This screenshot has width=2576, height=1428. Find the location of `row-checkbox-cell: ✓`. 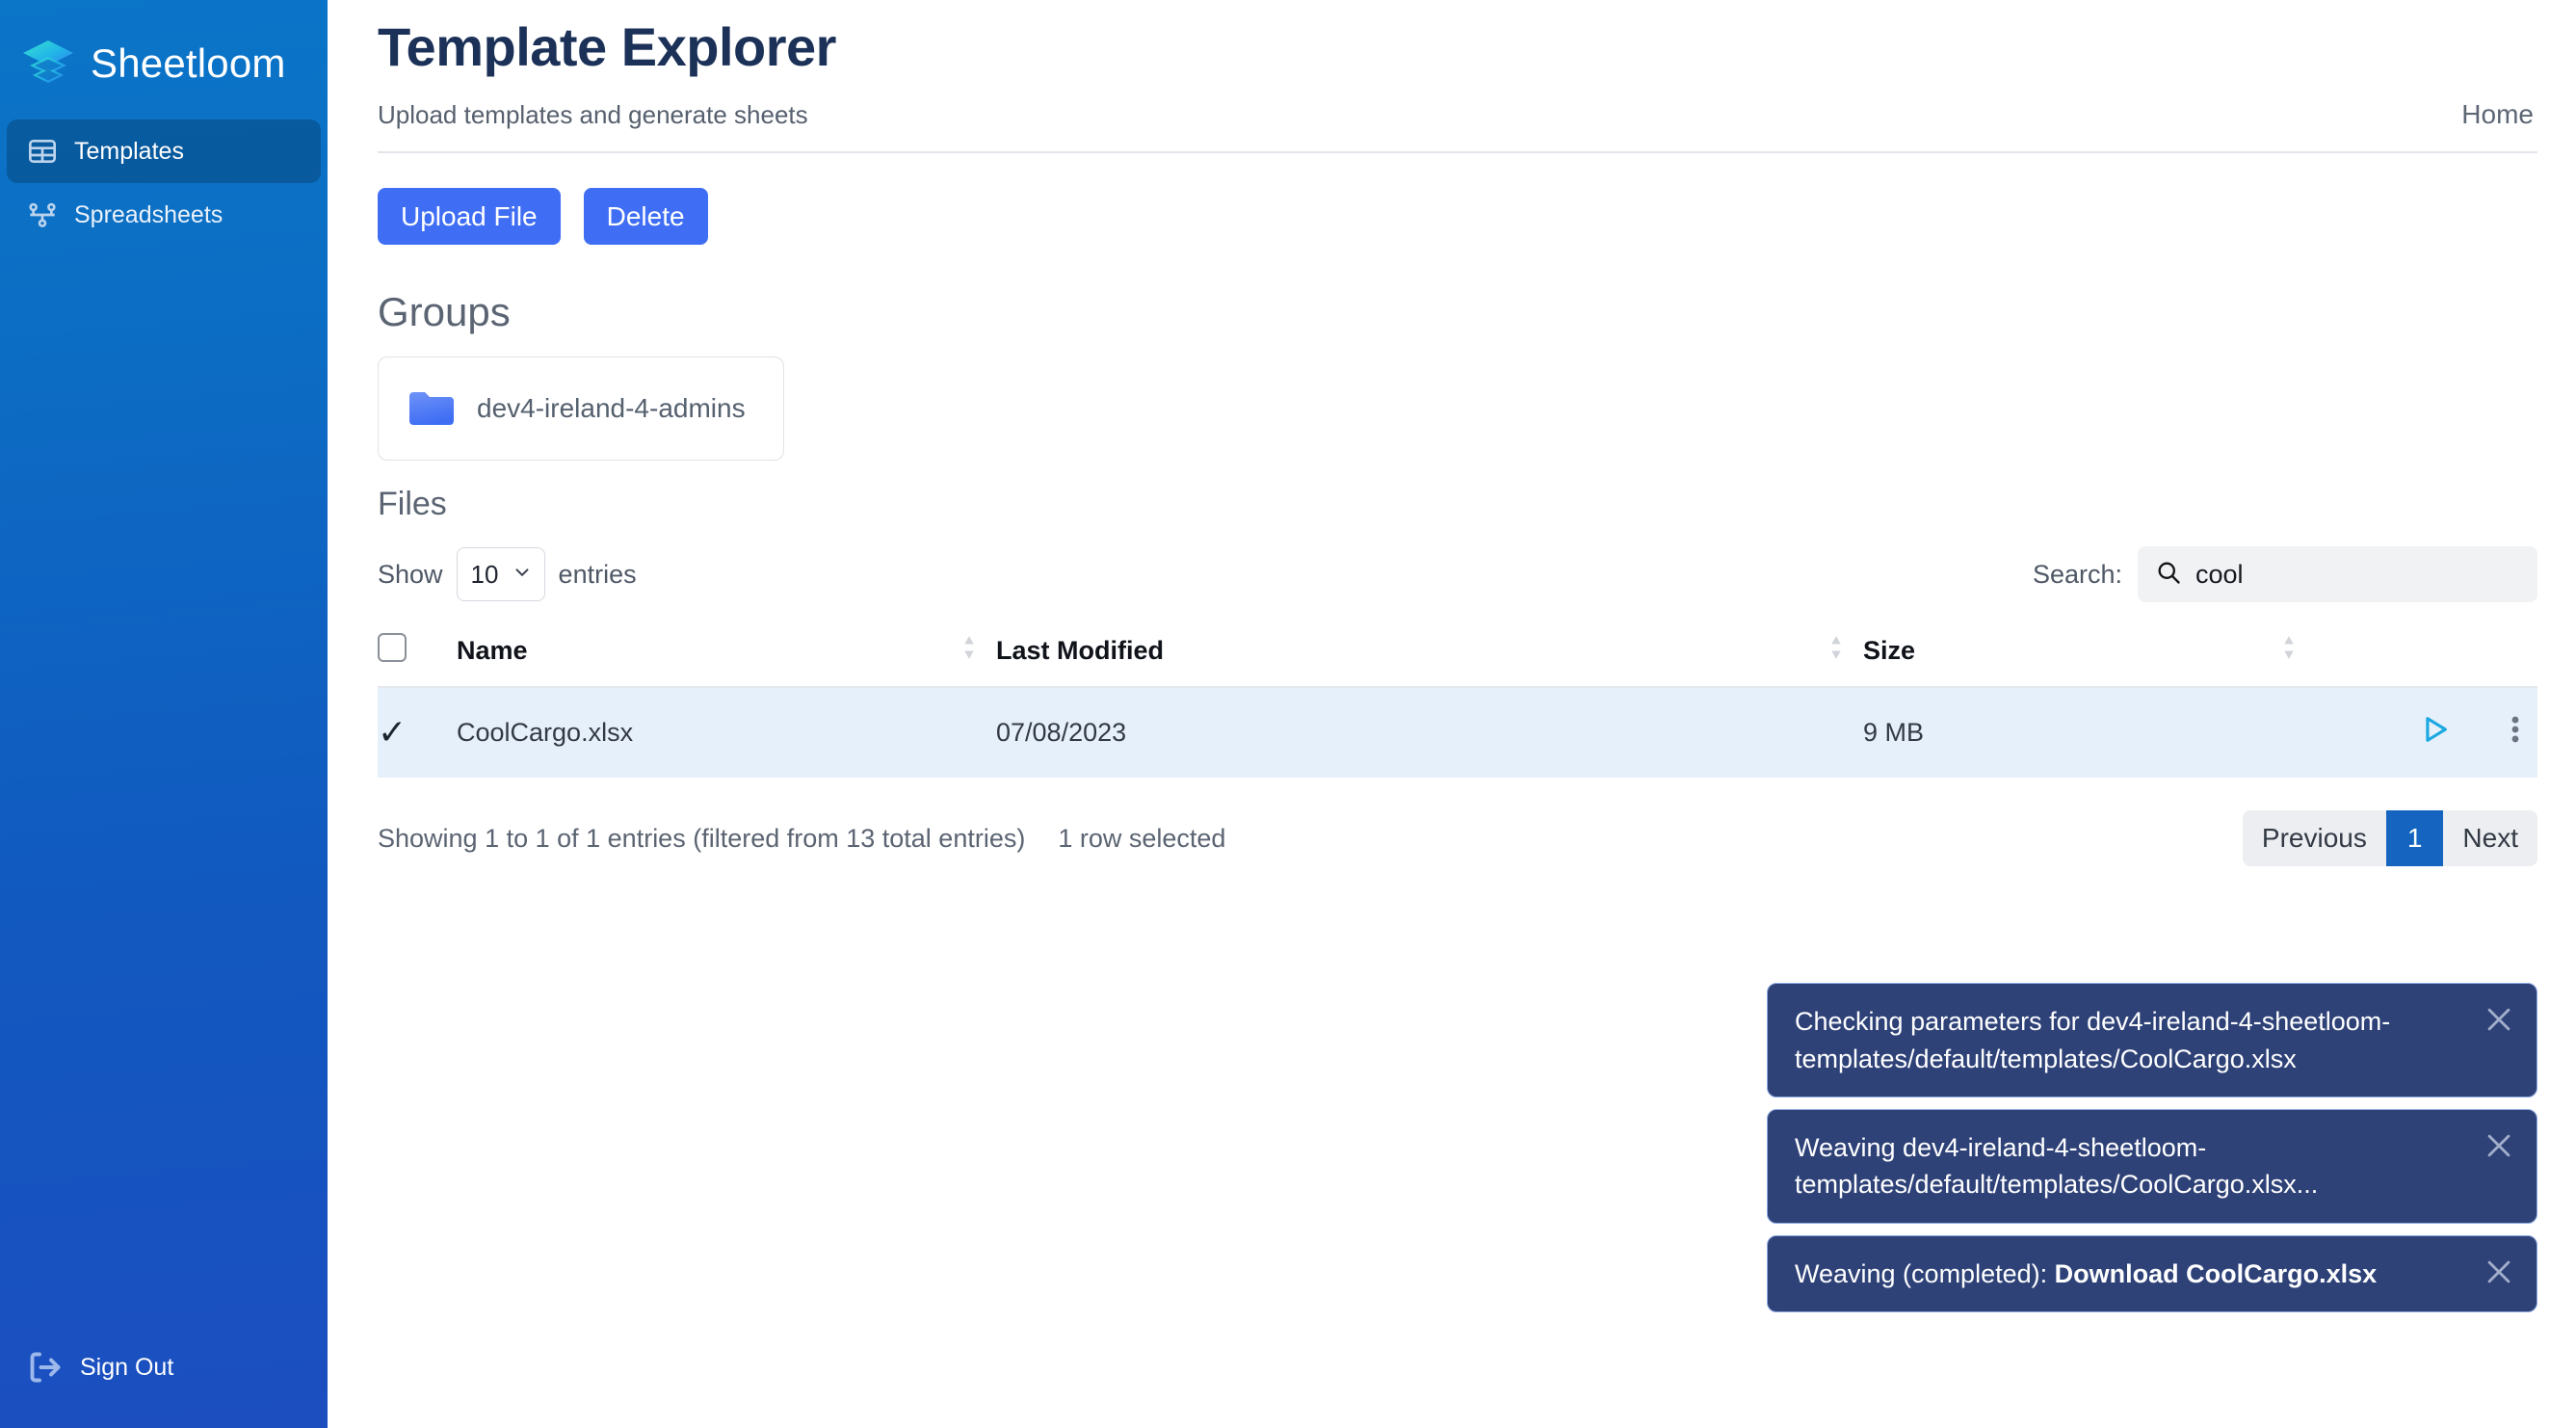

row-checkbox-cell: ✓ is located at coordinates (417, 733).